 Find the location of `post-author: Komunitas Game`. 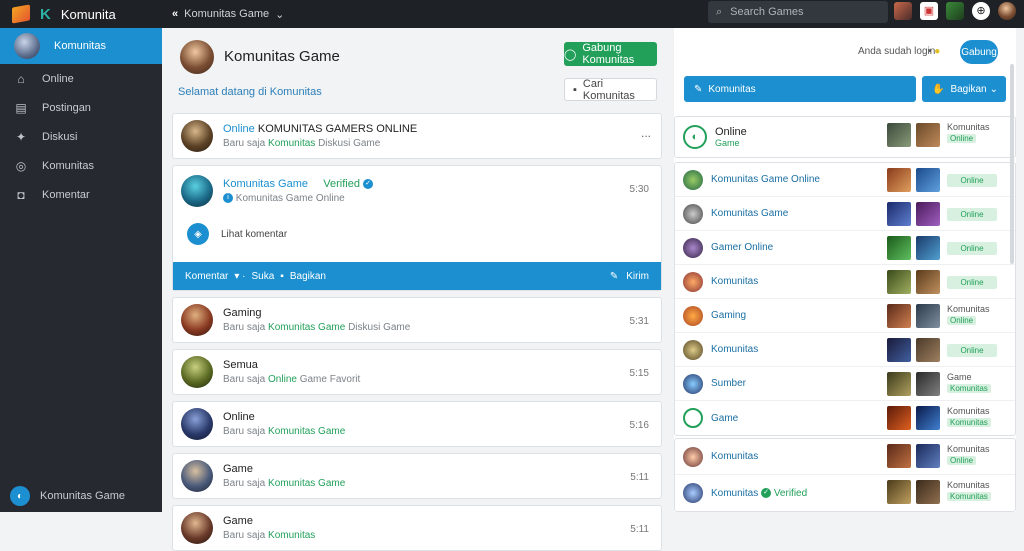

post-author: Komunitas Game is located at coordinates (265, 184).